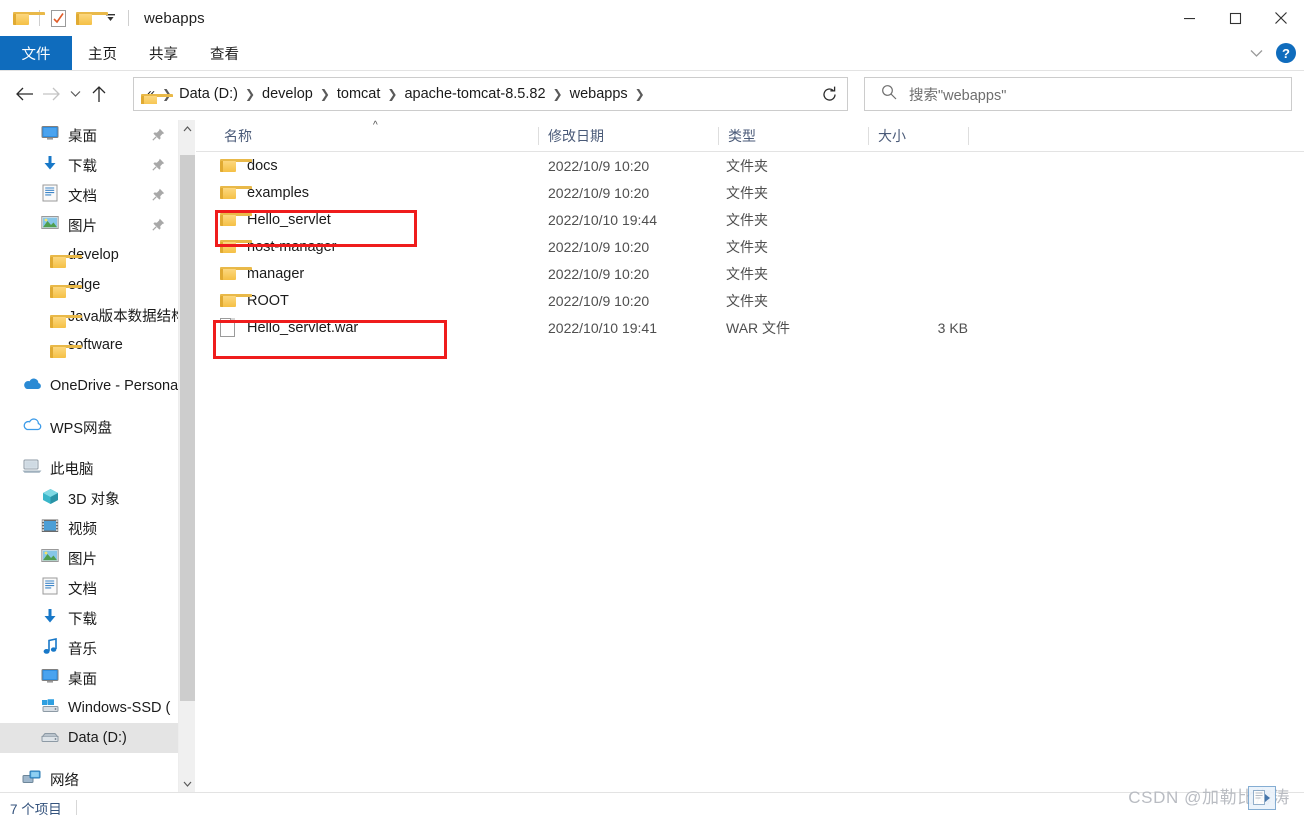 The height and width of the screenshot is (822, 1304). I want to click on sidebar-item-15: 下载, so click(89, 618).